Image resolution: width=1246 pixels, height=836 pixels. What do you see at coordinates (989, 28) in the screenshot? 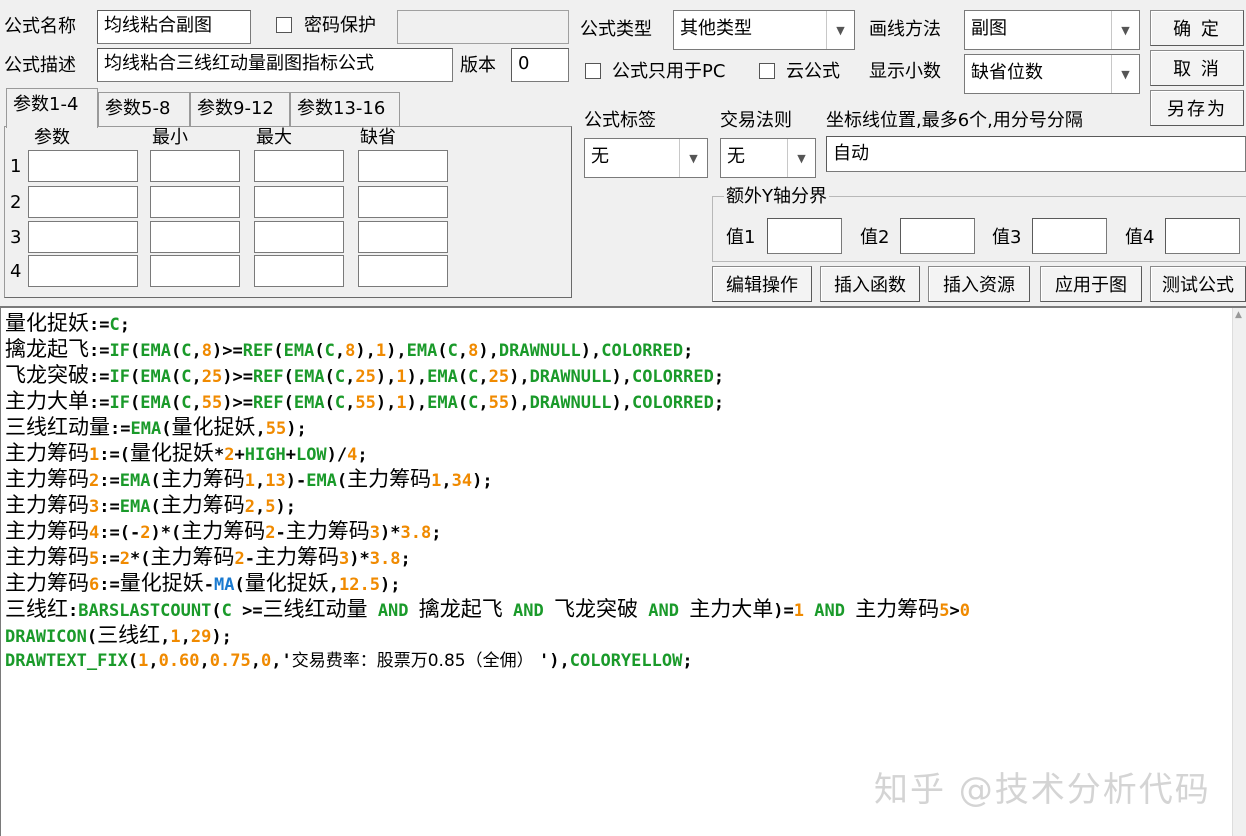
I see `draw-method-value: 副图` at bounding box center [989, 28].